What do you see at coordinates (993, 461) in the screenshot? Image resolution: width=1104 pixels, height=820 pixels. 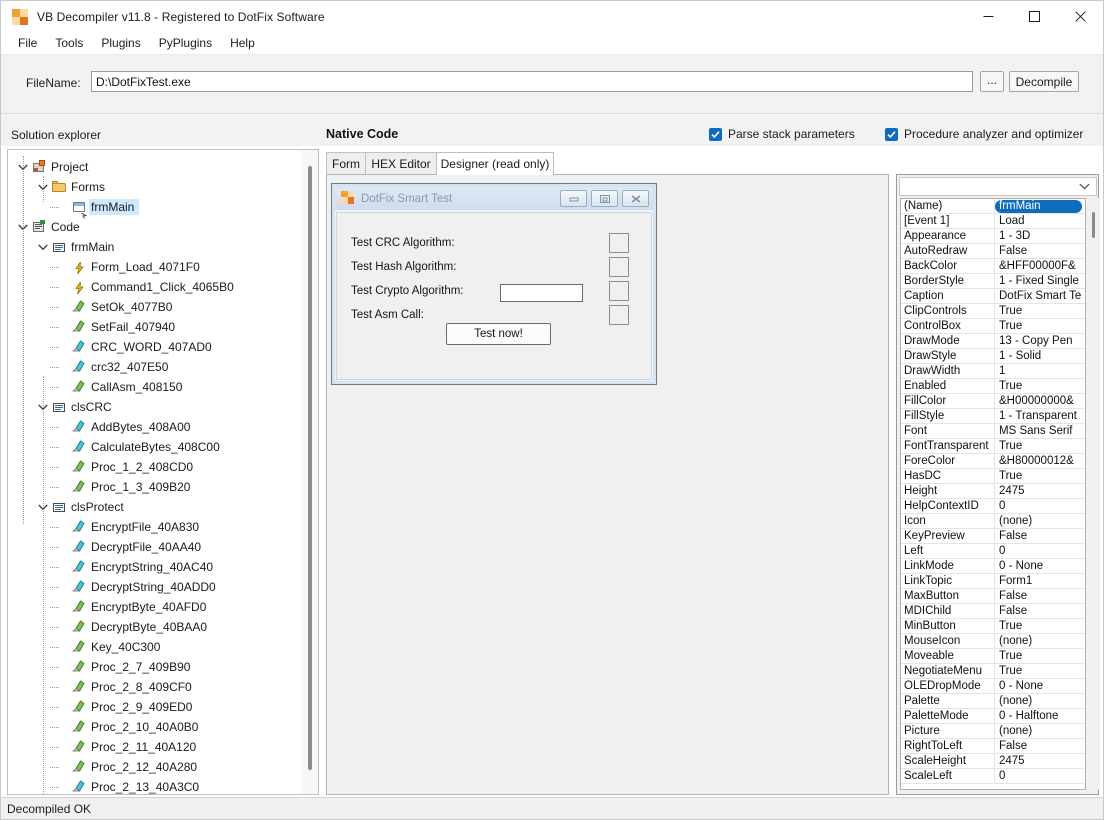 I see `property-row: ForeColor &H80000012&` at bounding box center [993, 461].